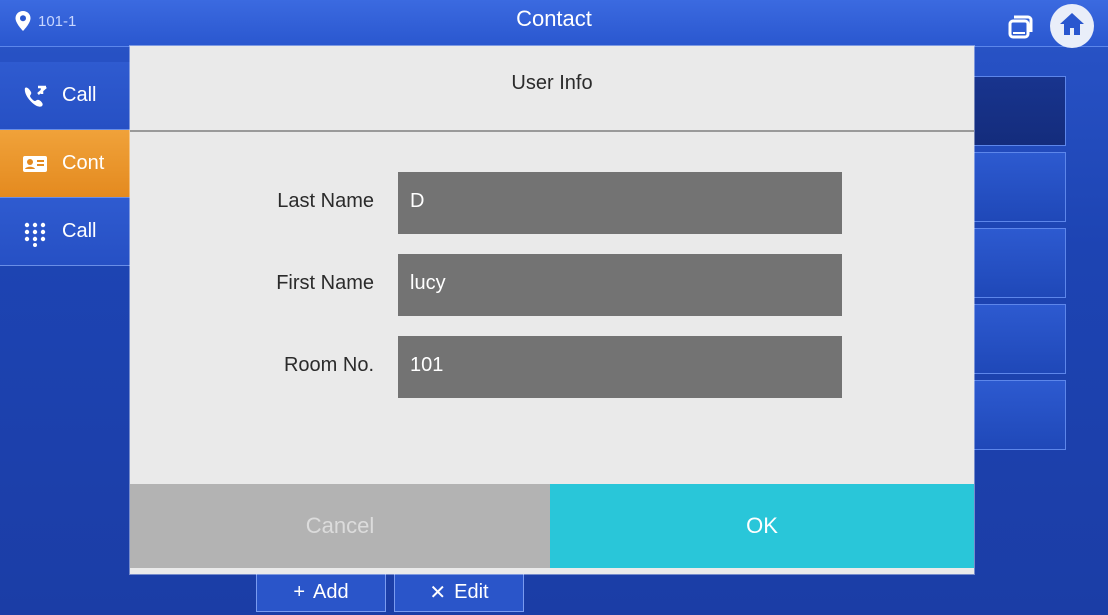 The image size is (1108, 615). I want to click on dialog-actions: Cancel OK, so click(552, 529).